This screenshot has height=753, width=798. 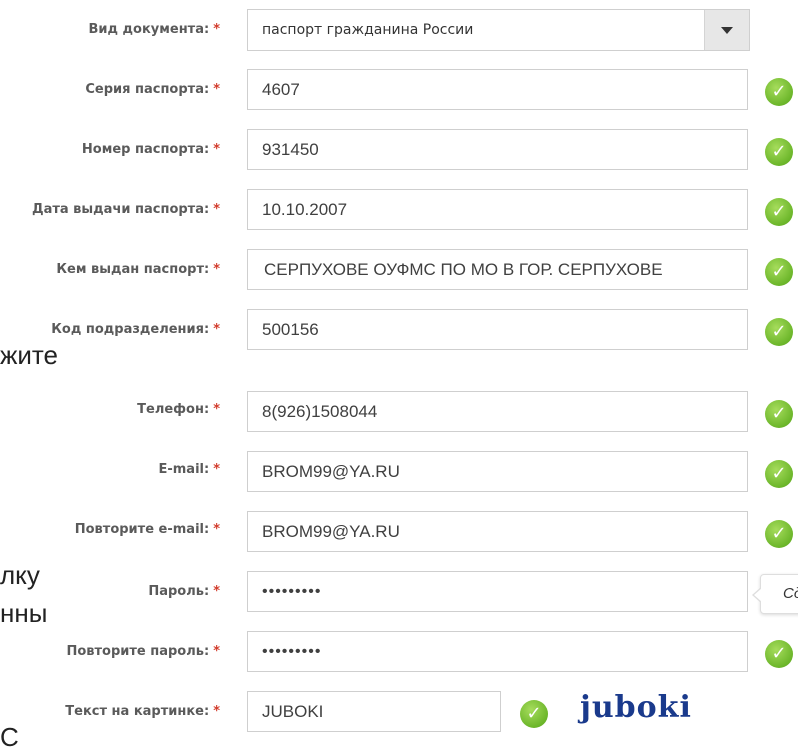 What do you see at coordinates (9, 737) in the screenshot?
I see `background-text-fragment: С` at bounding box center [9, 737].